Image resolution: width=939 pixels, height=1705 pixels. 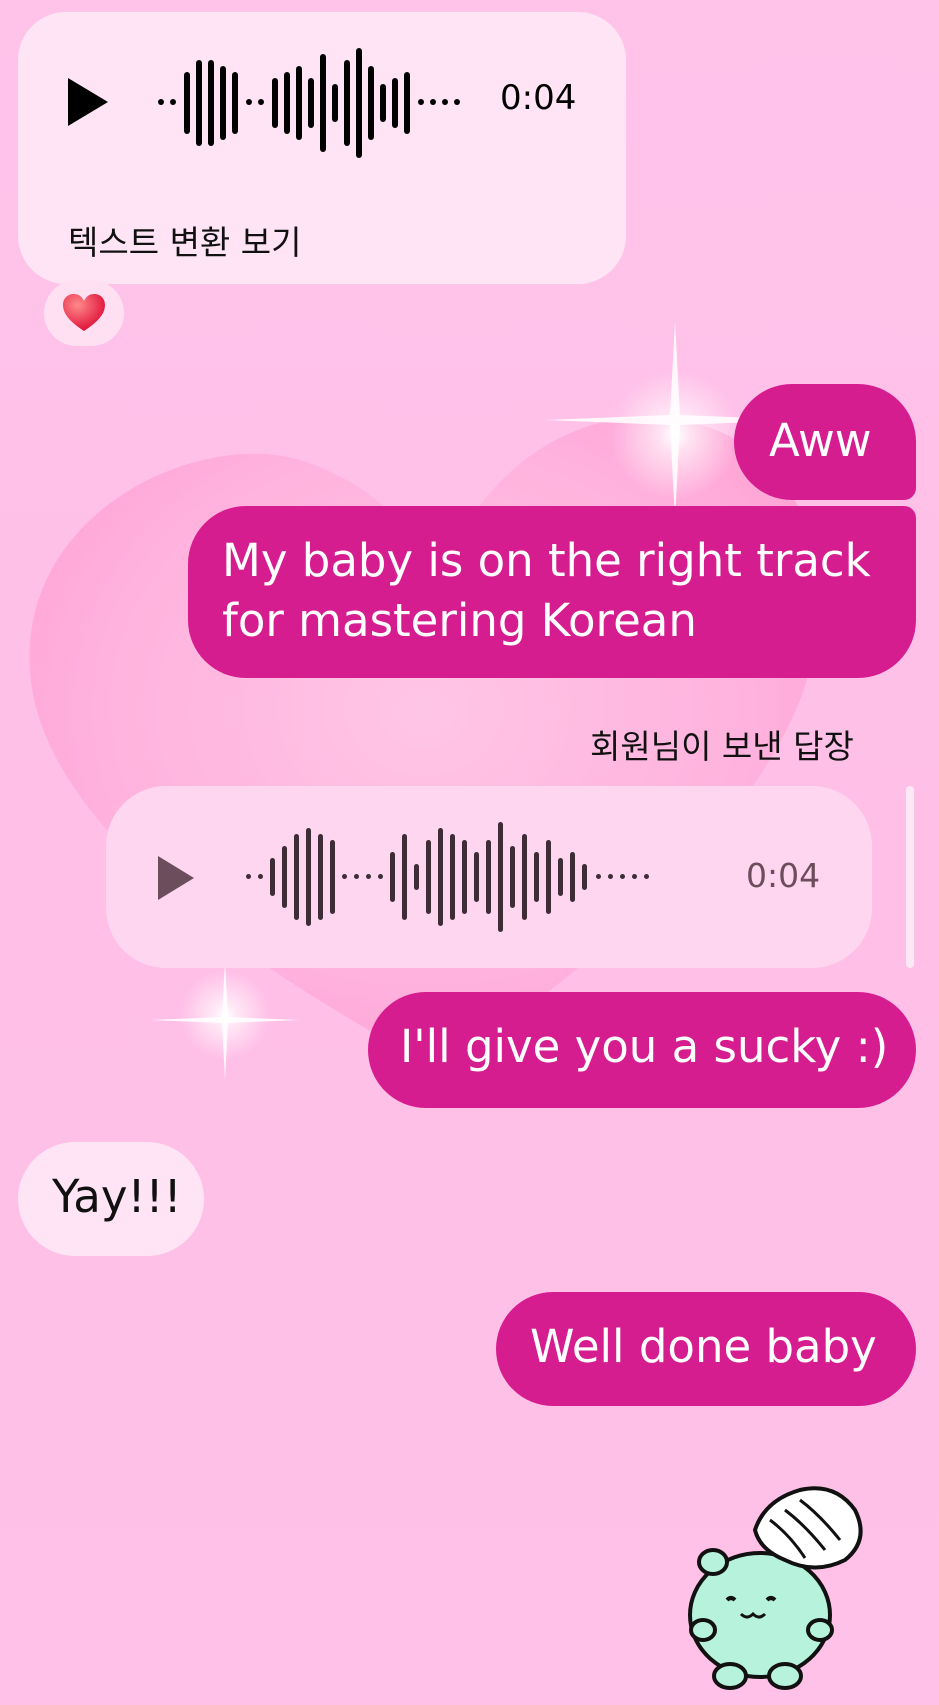 What do you see at coordinates (225, 1020) in the screenshot?
I see `sparkle-icon` at bounding box center [225, 1020].